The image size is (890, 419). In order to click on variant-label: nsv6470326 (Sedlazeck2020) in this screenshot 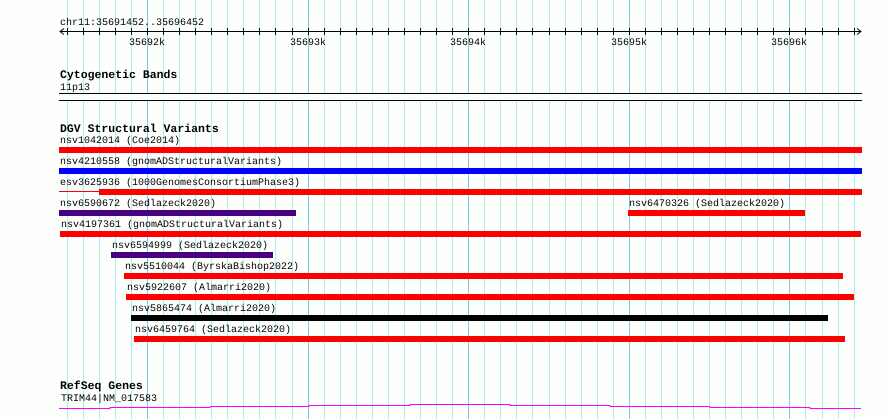, I will do `click(707, 204)`.